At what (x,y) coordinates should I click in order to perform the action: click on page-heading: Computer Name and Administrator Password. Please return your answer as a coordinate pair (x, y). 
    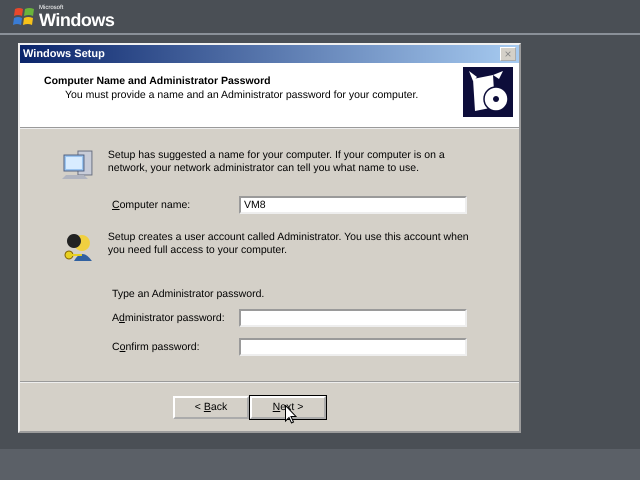
    Looking at the image, I should click on (158, 81).